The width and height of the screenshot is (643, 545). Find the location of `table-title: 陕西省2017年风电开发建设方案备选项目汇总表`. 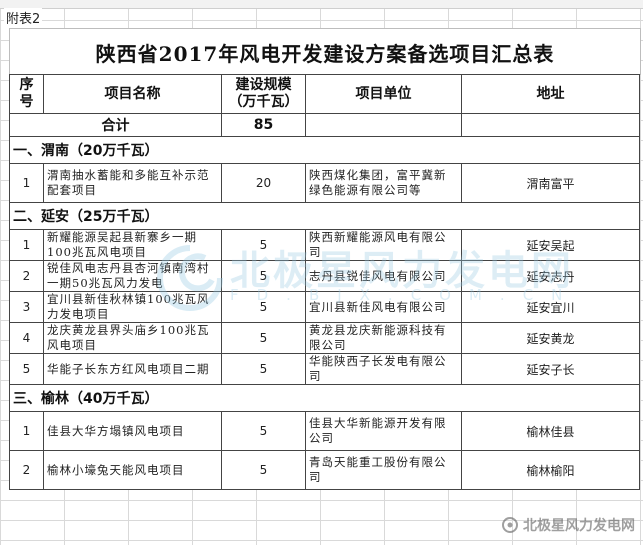

table-title: 陕西省2017年风电开发建设方案备选项目汇总表 is located at coordinates (325, 54).